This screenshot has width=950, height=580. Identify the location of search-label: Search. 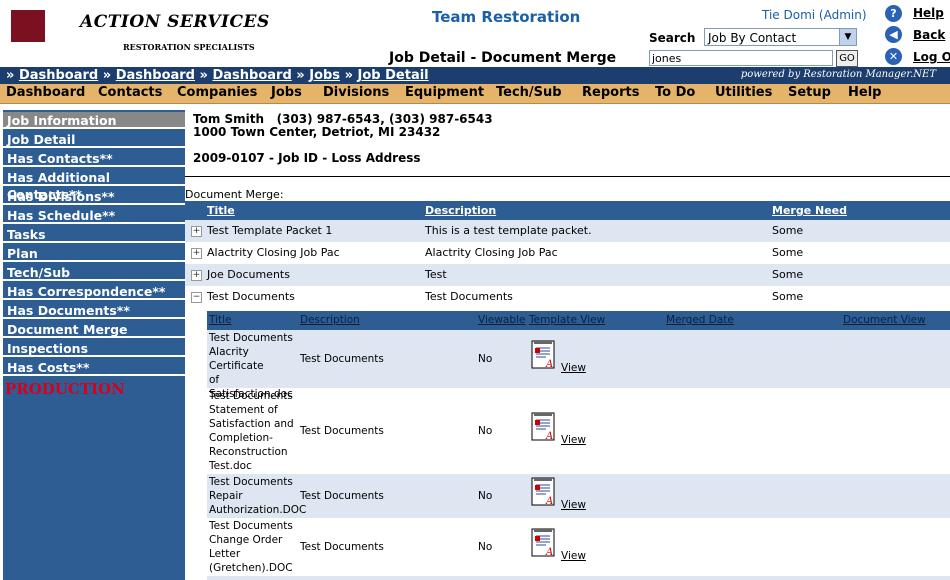
(672, 38).